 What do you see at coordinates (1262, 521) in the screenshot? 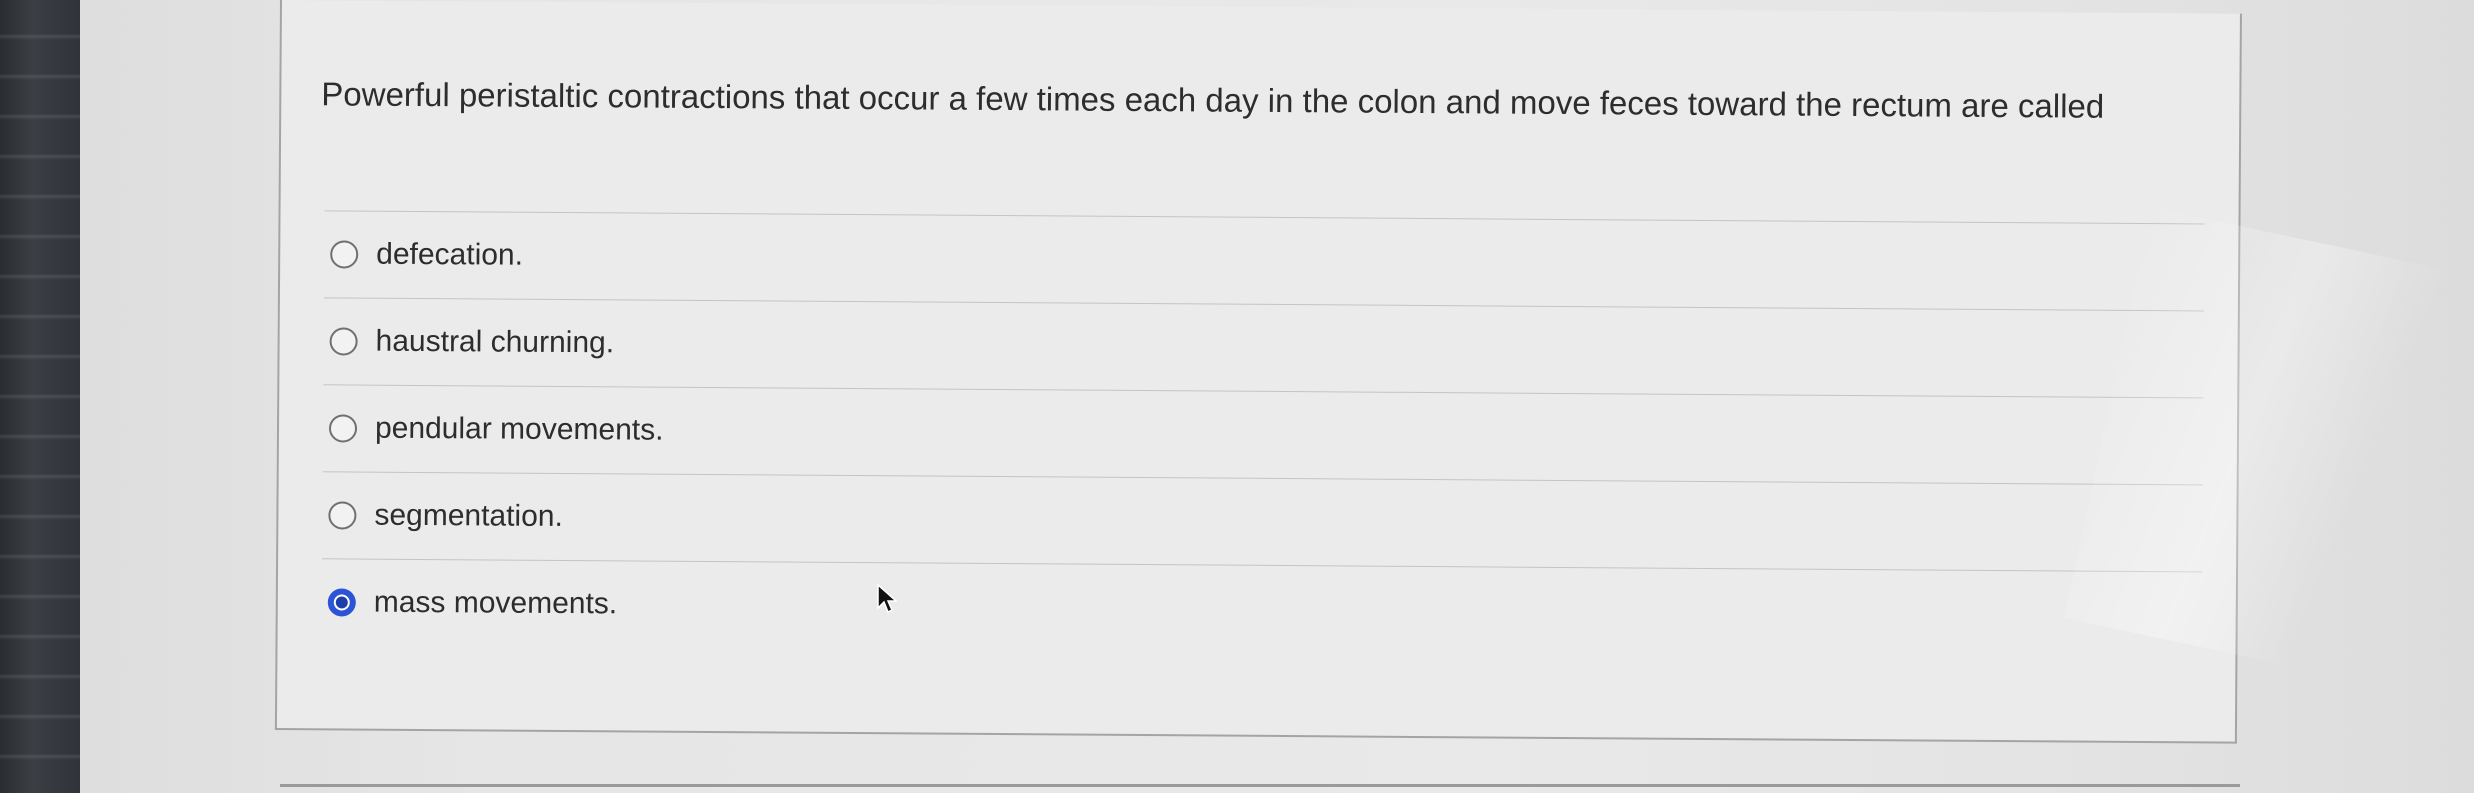
I see `choice-segmentation: segmentation.` at bounding box center [1262, 521].